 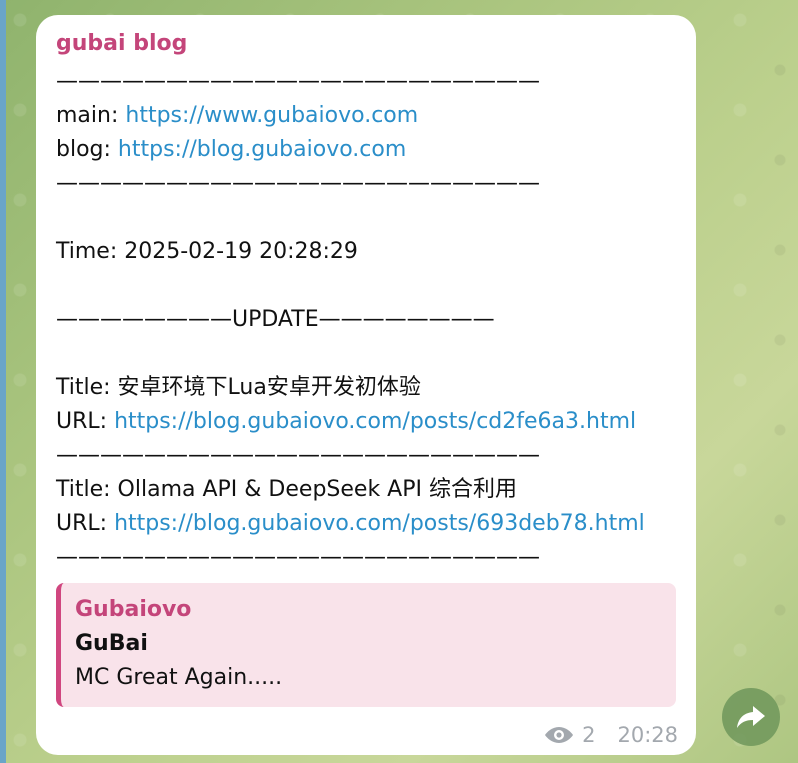 I want to click on message-meta: 2 20:28, so click(x=611, y=735).